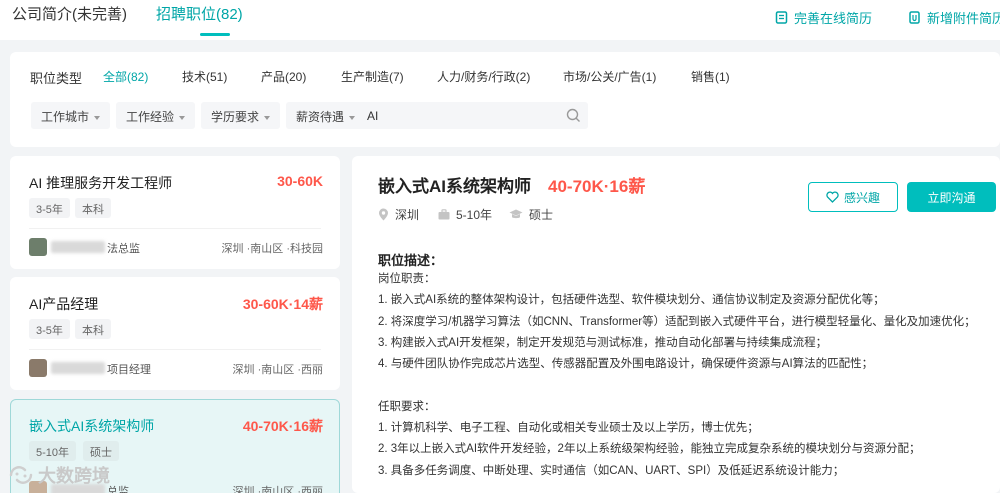 The image size is (1000, 493). I want to click on attachment-icon, so click(914, 17).